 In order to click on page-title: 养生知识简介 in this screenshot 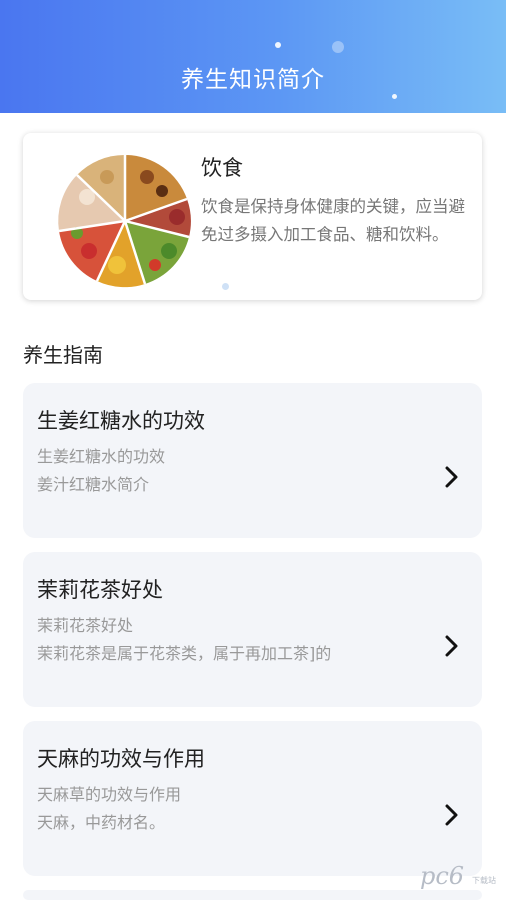, I will do `click(253, 80)`.